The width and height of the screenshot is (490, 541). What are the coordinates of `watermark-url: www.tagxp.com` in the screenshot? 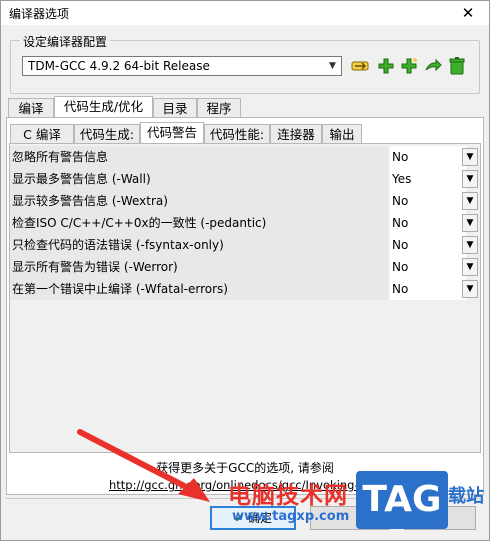 It's located at (291, 516).